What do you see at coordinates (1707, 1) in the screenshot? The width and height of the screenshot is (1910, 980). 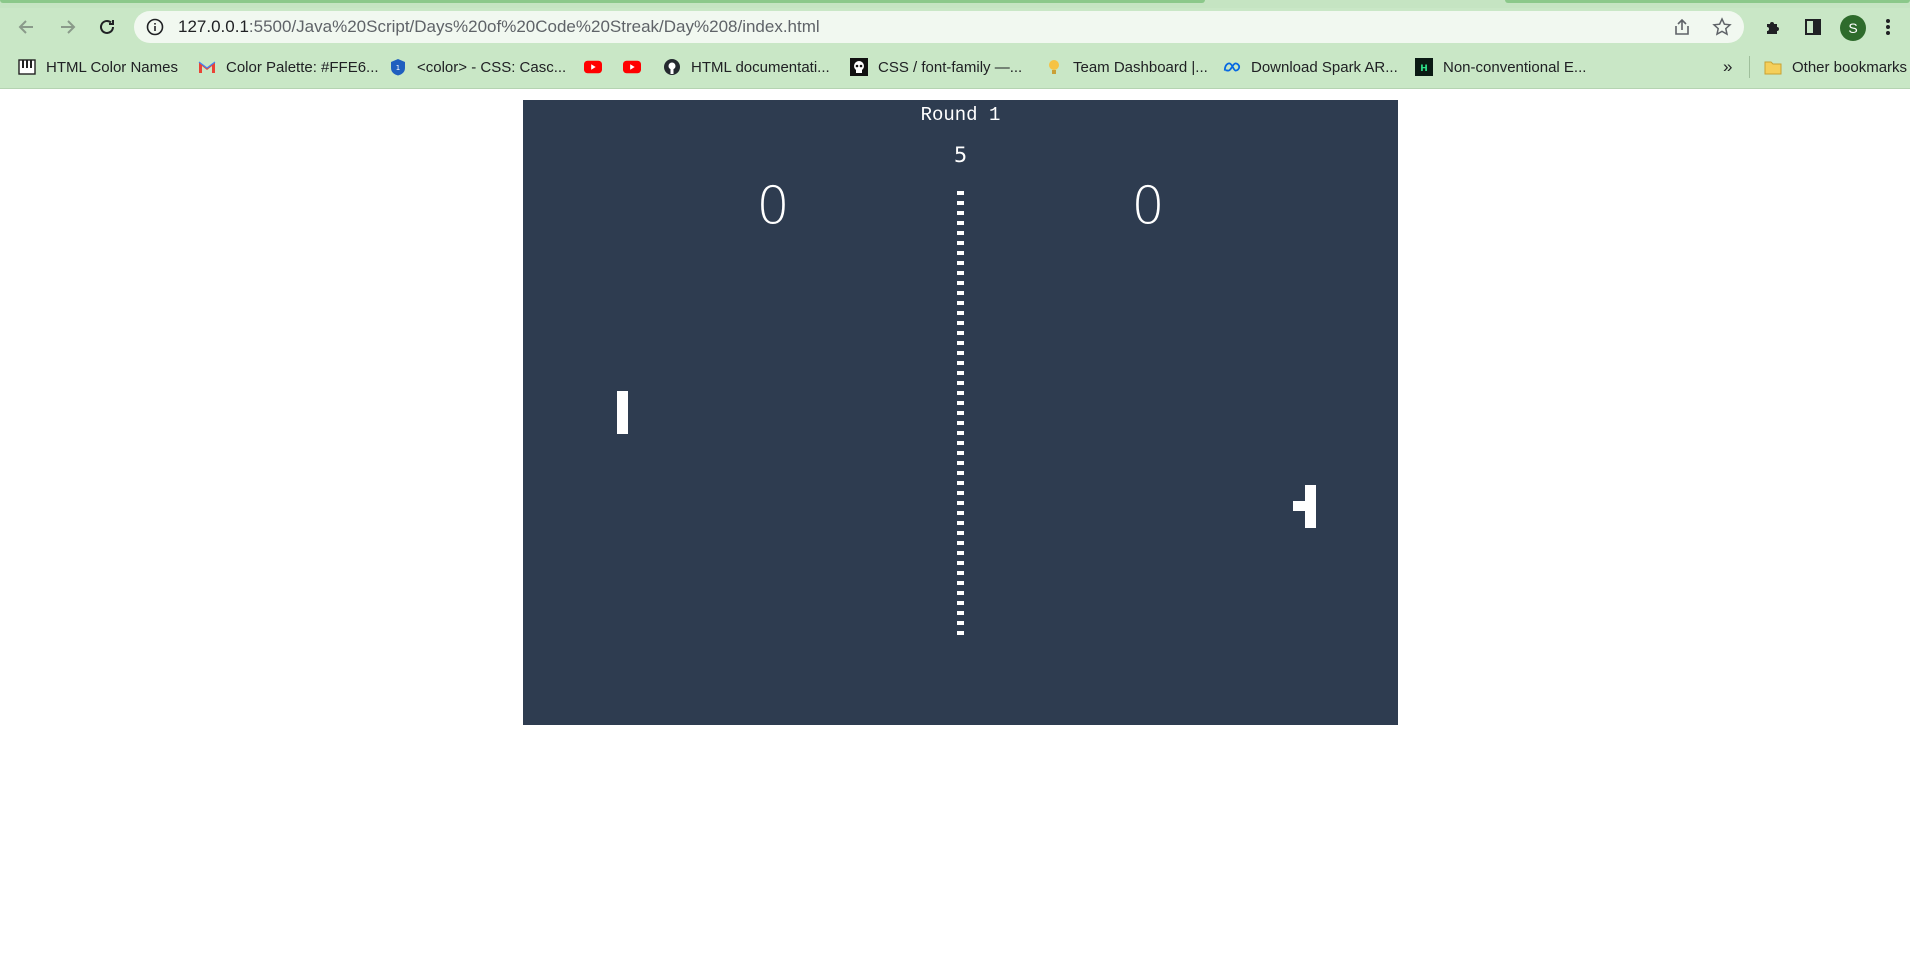 I see `tab-indicator` at bounding box center [1707, 1].